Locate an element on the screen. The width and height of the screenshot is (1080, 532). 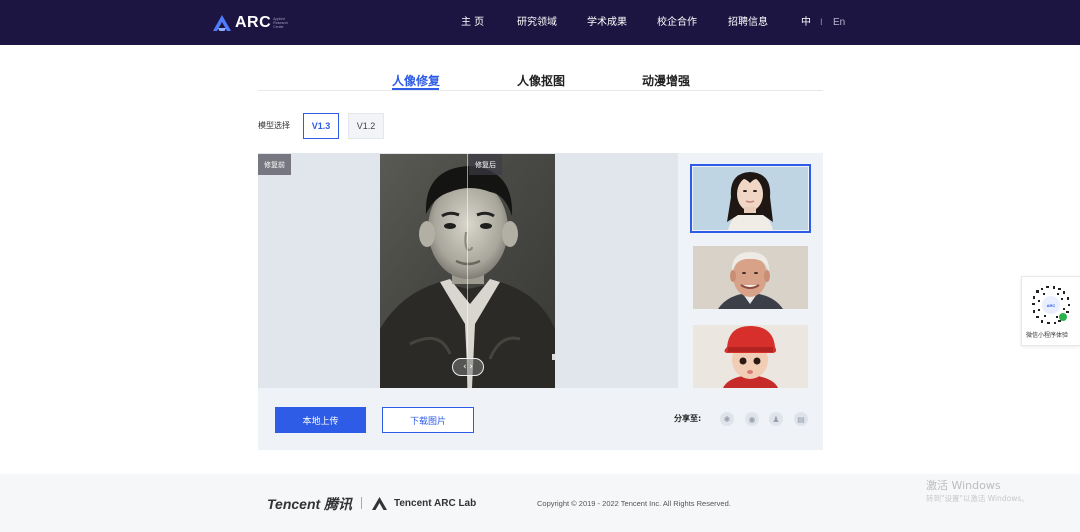
qq-icon: ♟ is located at coordinates (776, 419).